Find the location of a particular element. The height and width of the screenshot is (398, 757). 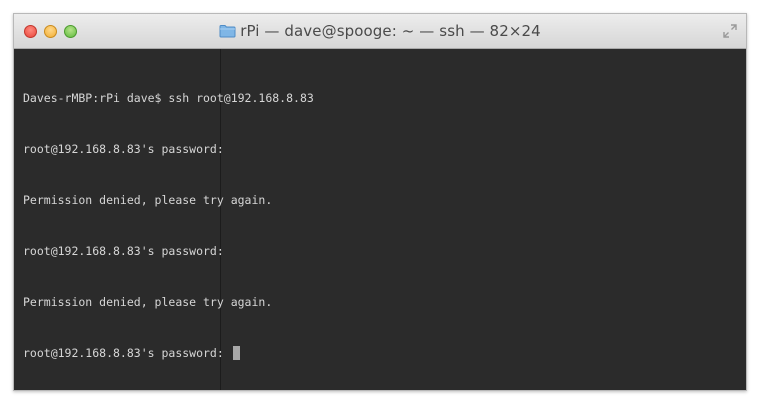

window-title-area: rPi — dave@spooge: ~ — ssh — 82×24 is located at coordinates (380, 31).